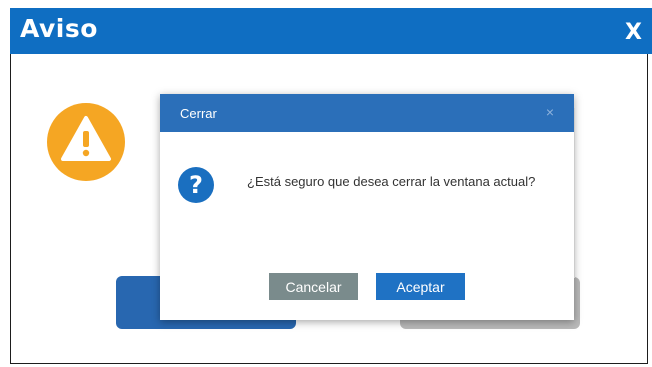 Image resolution: width=652 pixels, height=367 pixels. I want to click on dialog-title: Cerrar, so click(198, 113).